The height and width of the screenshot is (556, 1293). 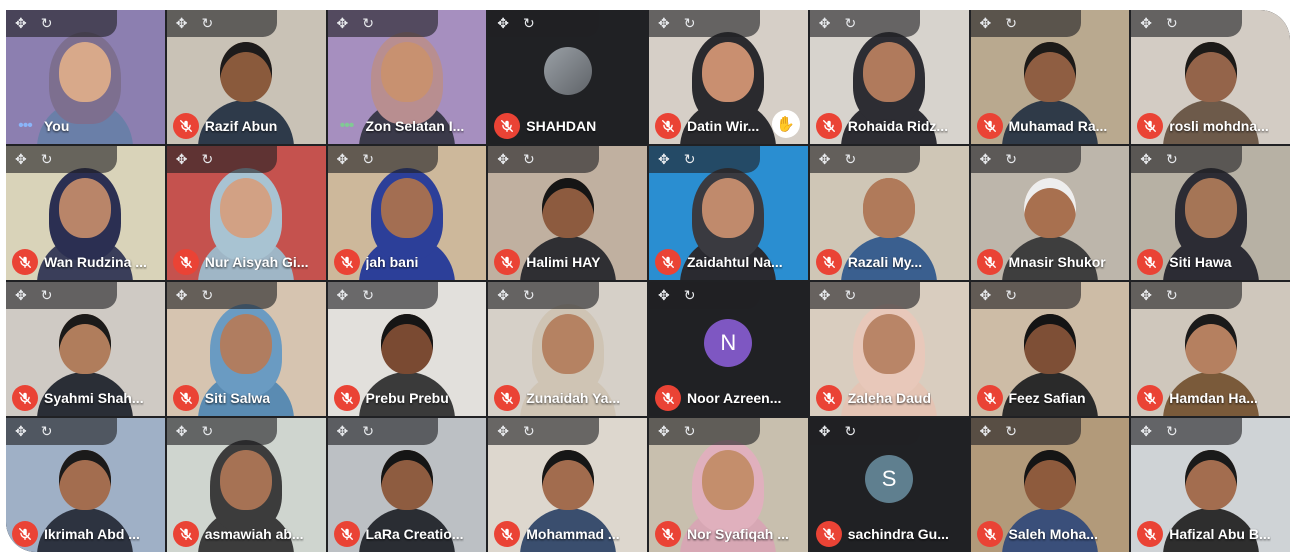 I want to click on participant-tile-22: ✥ ↻ Feez Safian, so click(x=1050, y=349).